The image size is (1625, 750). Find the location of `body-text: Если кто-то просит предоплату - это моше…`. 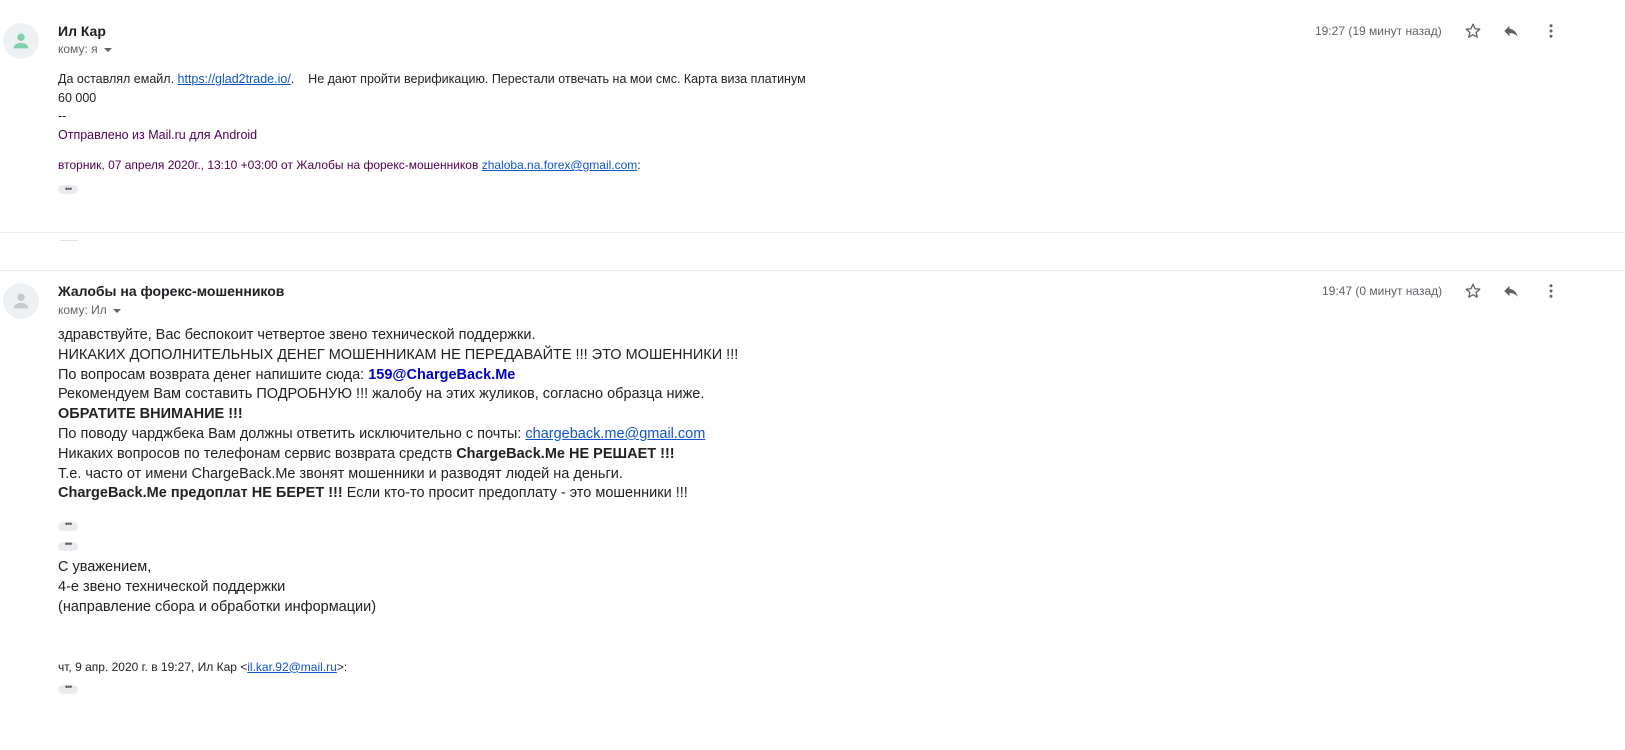

body-text: Если кто-то просит предоплату - это моше… is located at coordinates (515, 493).